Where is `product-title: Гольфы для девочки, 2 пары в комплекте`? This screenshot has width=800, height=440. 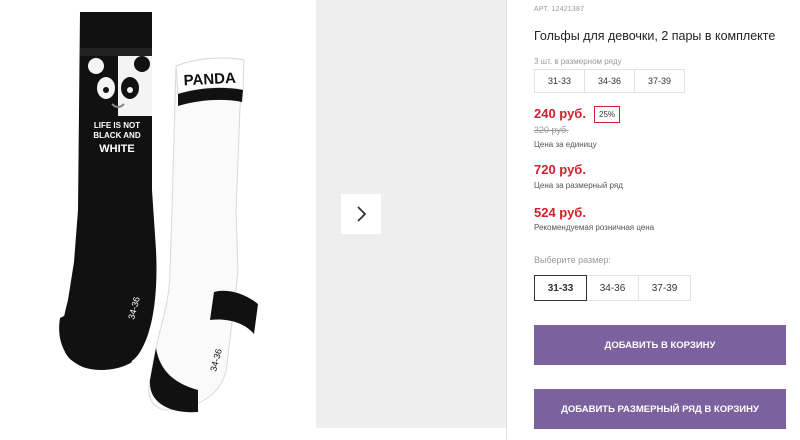 product-title: Гольфы для девочки, 2 пары в комплекте is located at coordinates (655, 36).